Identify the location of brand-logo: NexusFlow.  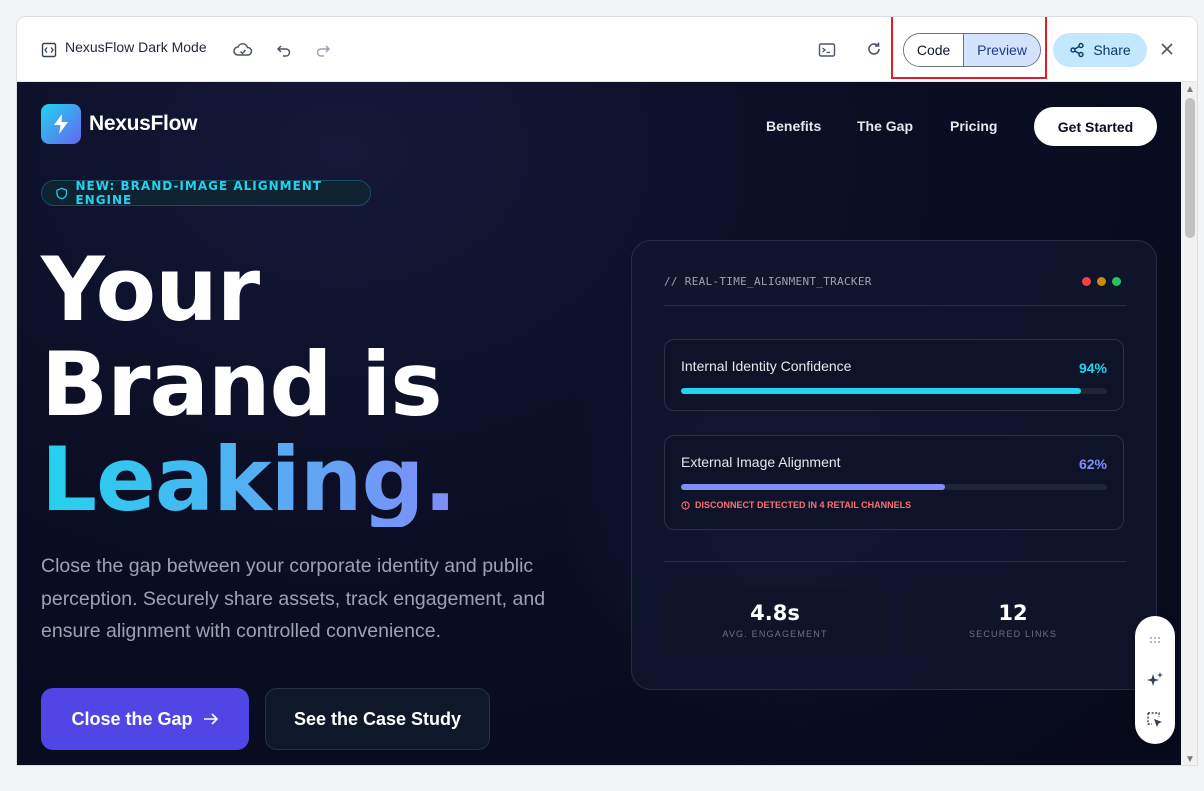
(119, 124).